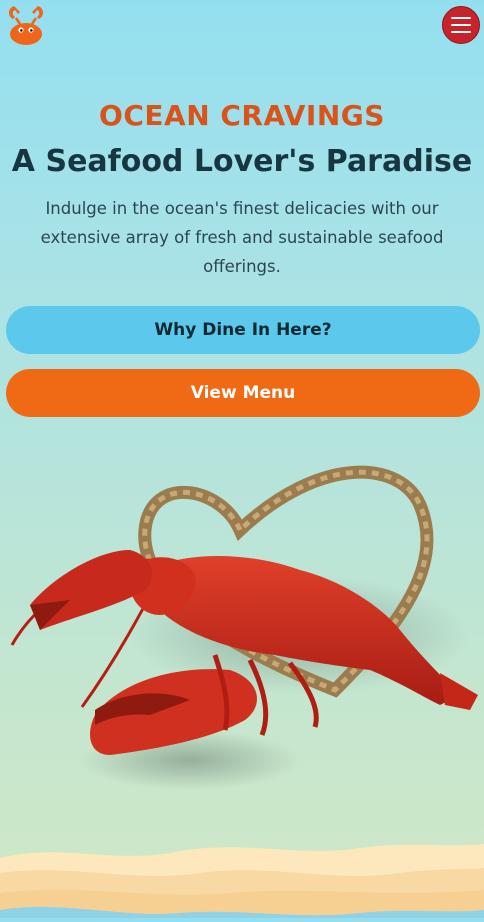  What do you see at coordinates (243, 330) in the screenshot?
I see `why-dine-button: Why Dine In Here?` at bounding box center [243, 330].